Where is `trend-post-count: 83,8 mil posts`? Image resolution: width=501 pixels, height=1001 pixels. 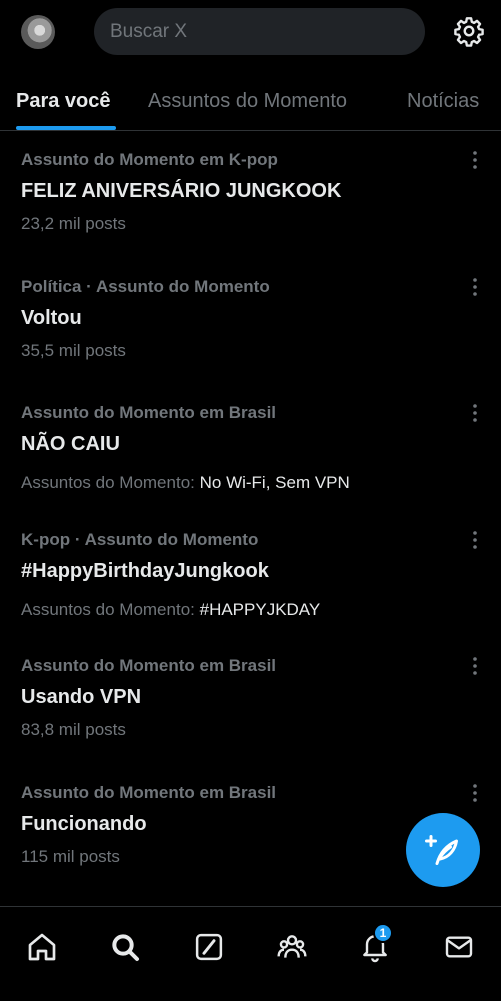 trend-post-count: 83,8 mil posts is located at coordinates (73, 729).